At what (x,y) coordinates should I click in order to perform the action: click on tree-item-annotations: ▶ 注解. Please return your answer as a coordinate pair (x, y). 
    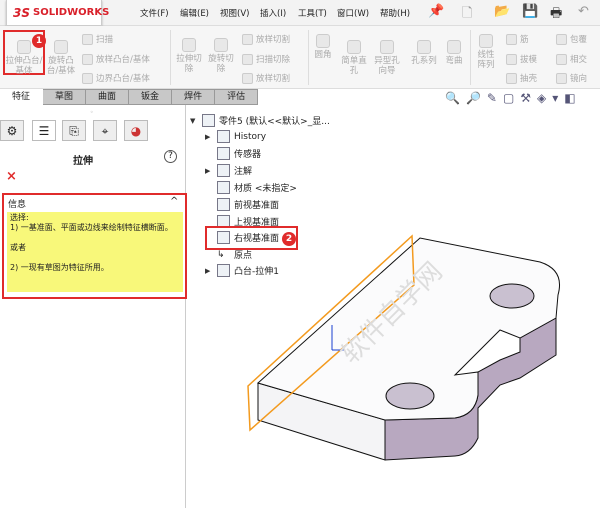
    Looking at the image, I should click on (228, 170).